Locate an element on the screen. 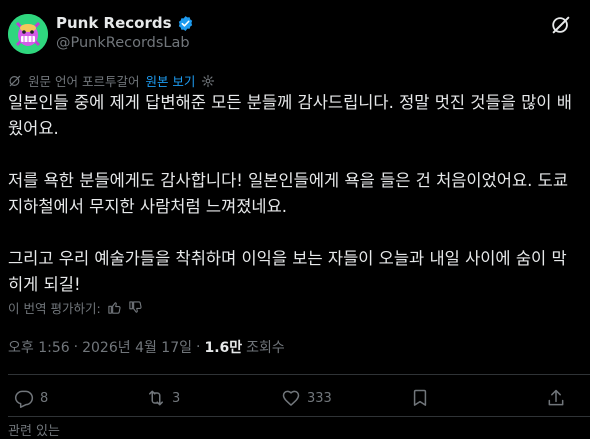 The height and width of the screenshot is (439, 590). repost-icon is located at coordinates (156, 398).